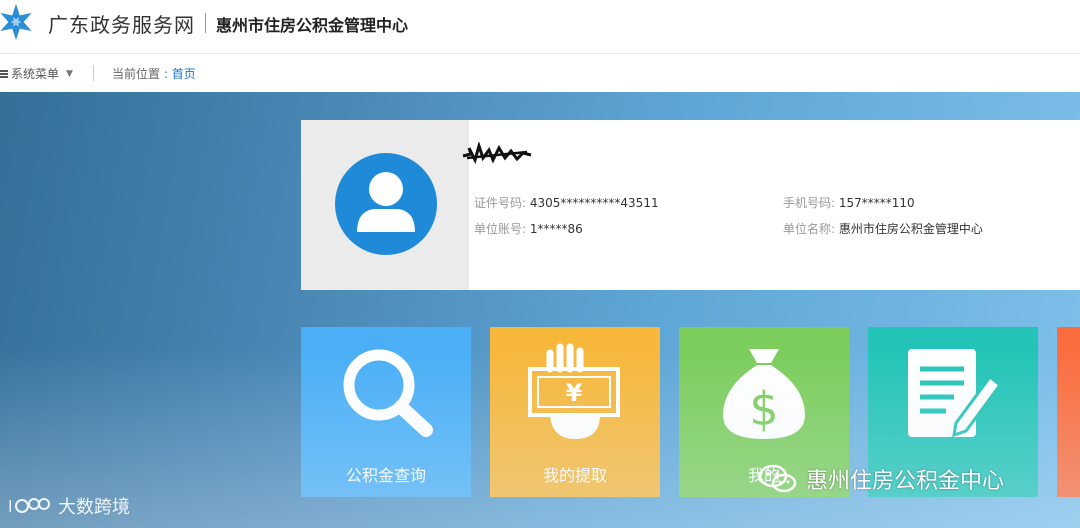 This screenshot has width=1080, height=528. I want to click on breadcrumb: 当前位置 : 首页, so click(154, 73).